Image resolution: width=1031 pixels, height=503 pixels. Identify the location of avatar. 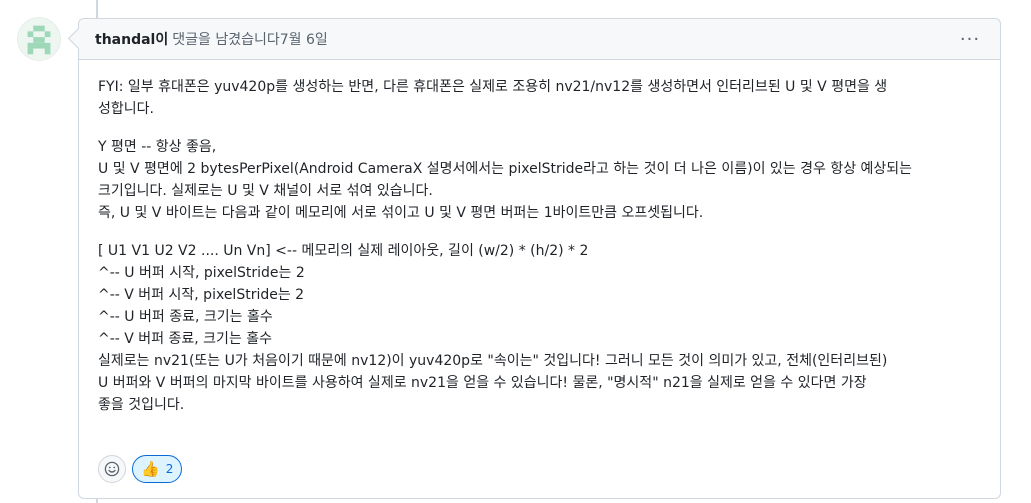
(39, 39).